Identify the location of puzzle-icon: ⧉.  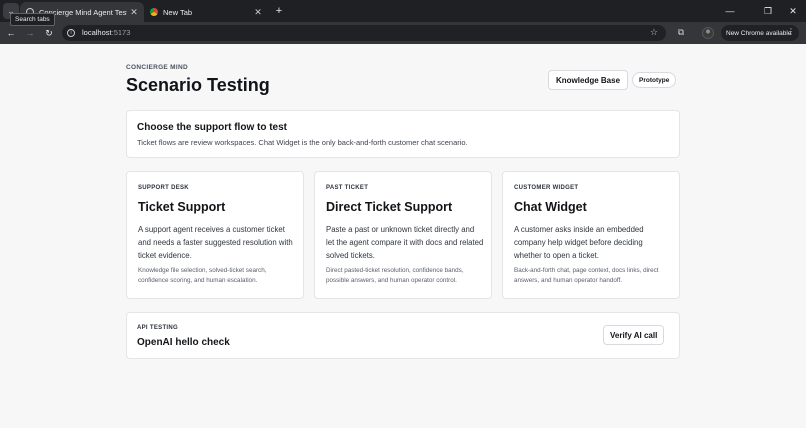
(681, 32).